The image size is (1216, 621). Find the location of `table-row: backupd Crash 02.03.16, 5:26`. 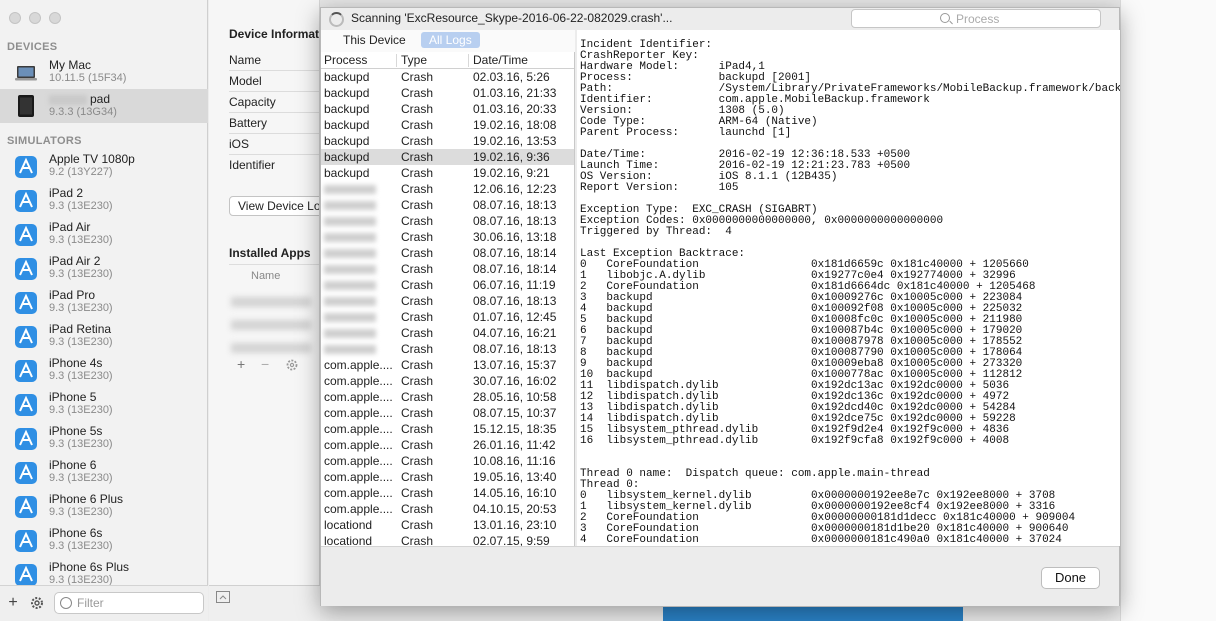

table-row: backupd Crash 02.03.16, 5:26 is located at coordinates (447, 77).